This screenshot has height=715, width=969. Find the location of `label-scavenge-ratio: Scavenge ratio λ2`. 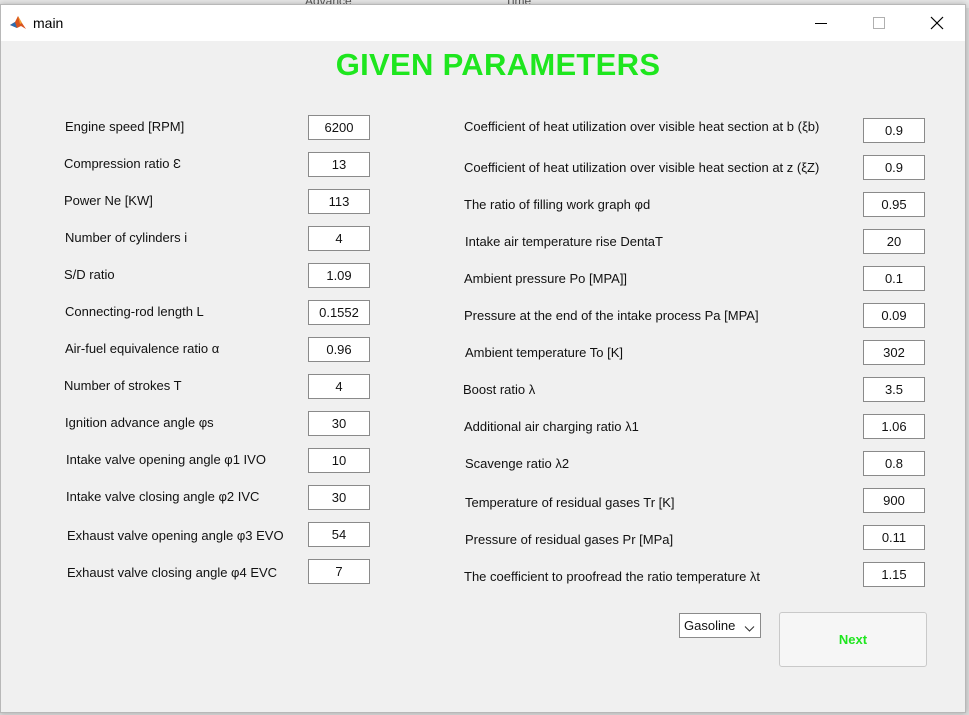

label-scavenge-ratio: Scavenge ratio λ2 is located at coordinates (517, 463).